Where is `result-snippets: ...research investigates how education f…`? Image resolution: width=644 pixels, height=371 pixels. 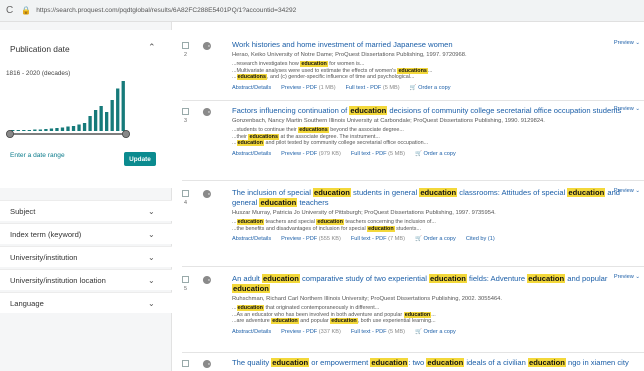
result-snippets: ...research investigates how education f… is located at coordinates (436, 71).